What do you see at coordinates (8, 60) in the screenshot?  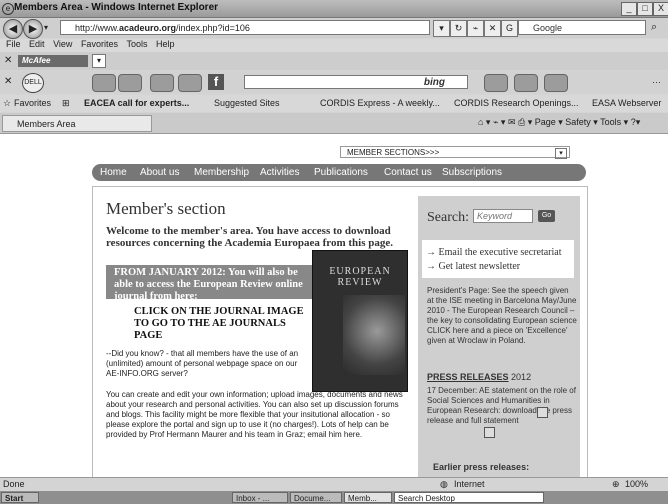 I see `close-toolbar-icon: ✕` at bounding box center [8, 60].